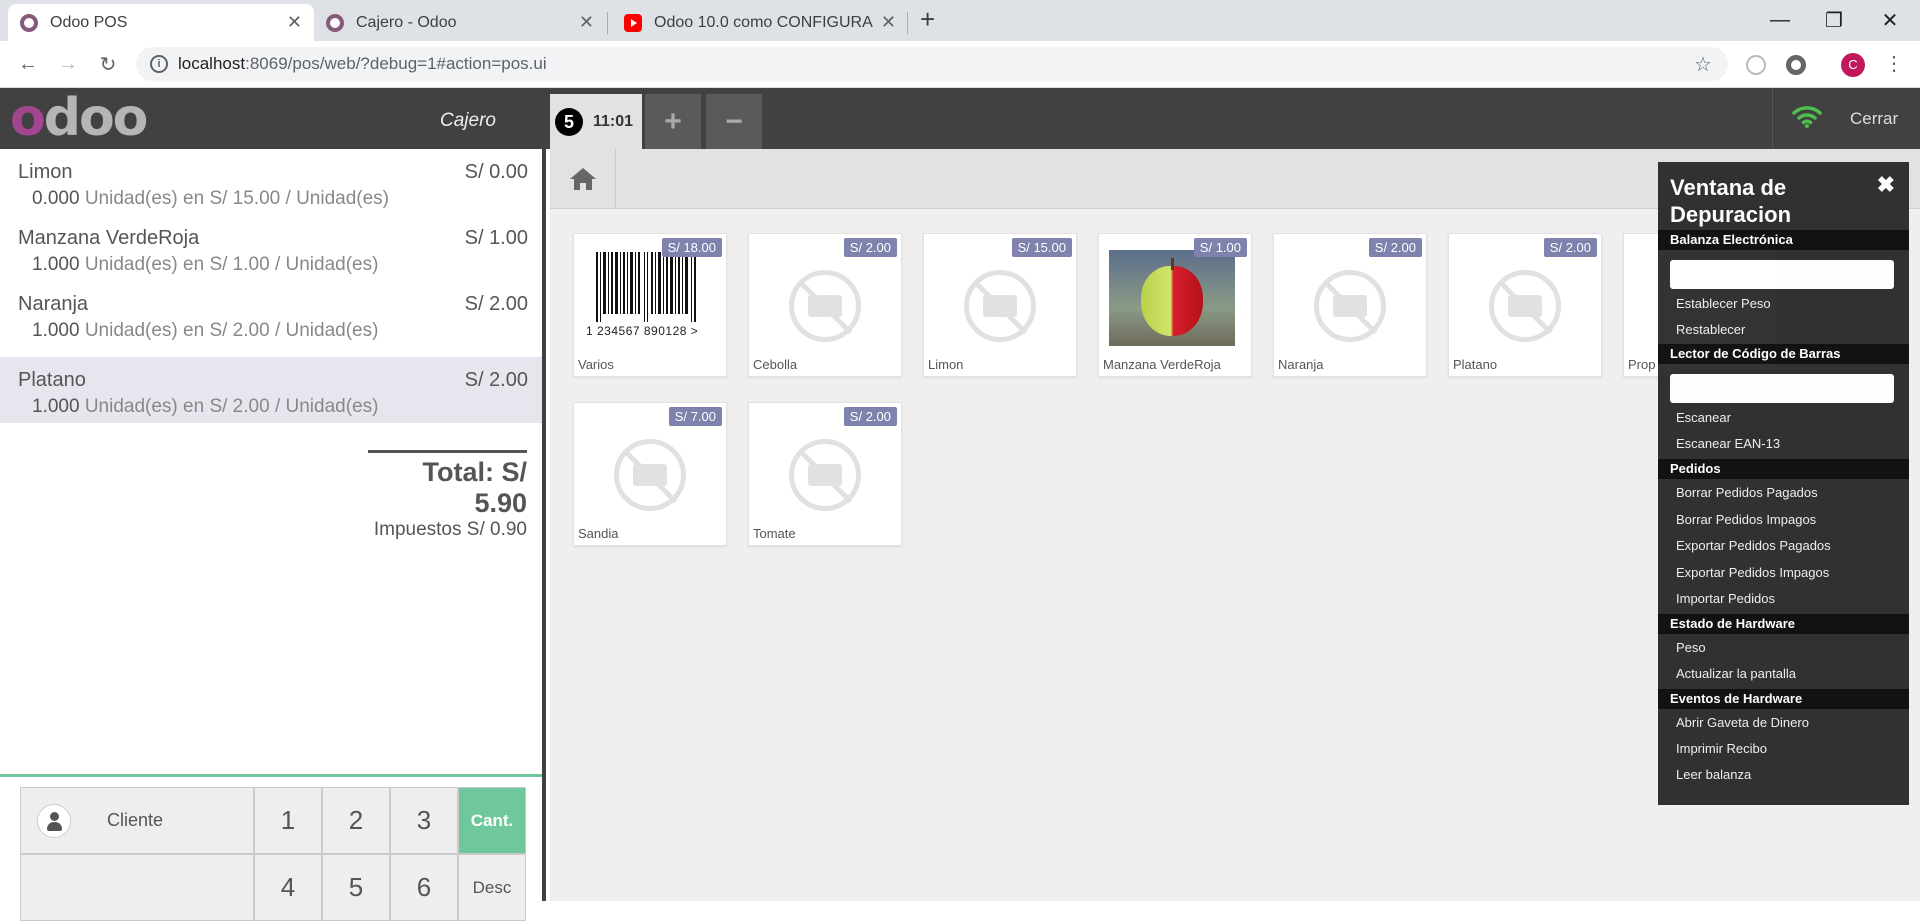  What do you see at coordinates (468, 121) in the screenshot?
I see `cashier-name: Cajero` at bounding box center [468, 121].